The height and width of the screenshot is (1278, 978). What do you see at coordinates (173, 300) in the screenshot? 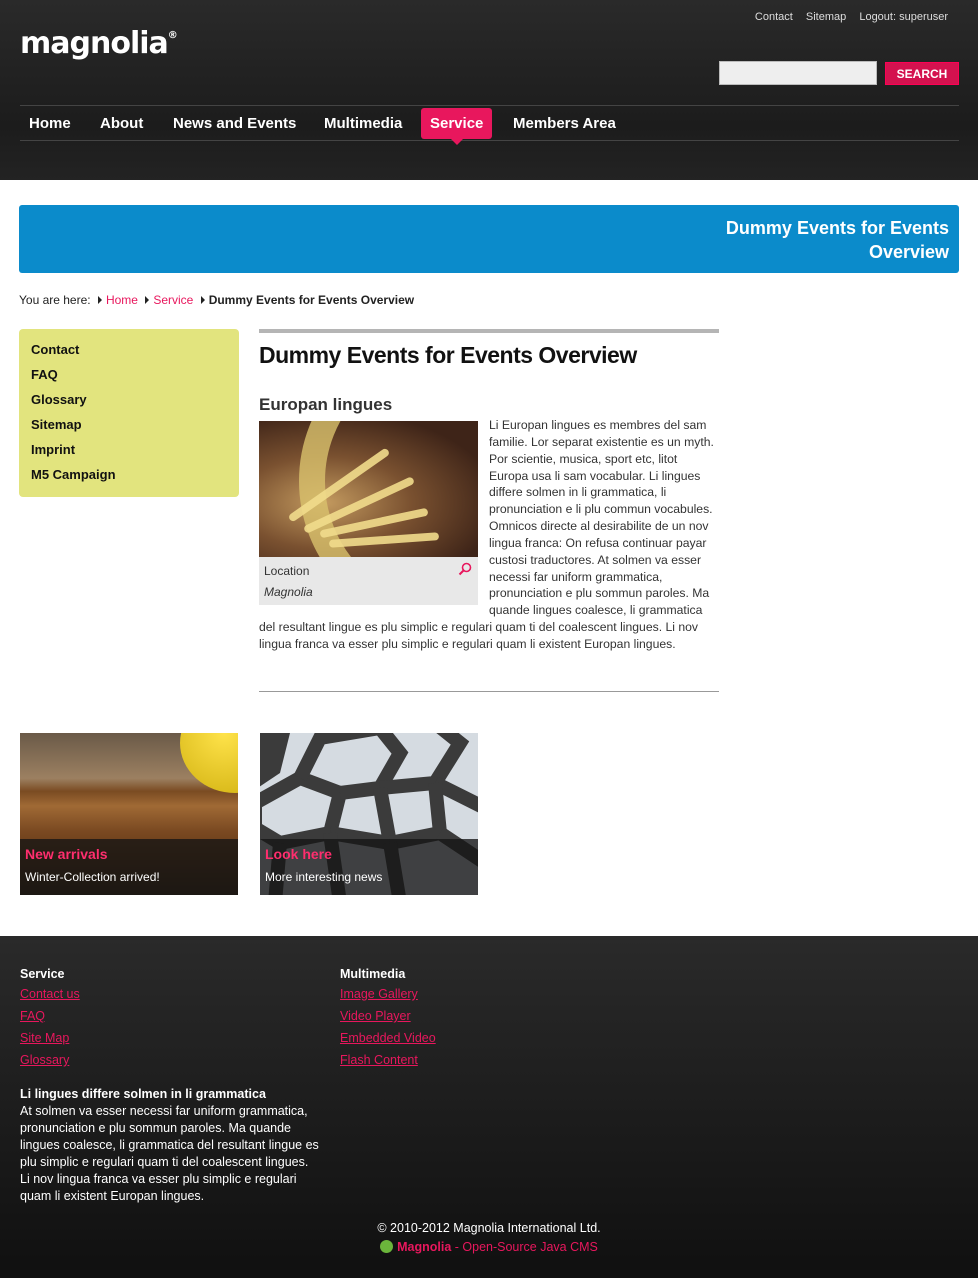
I see `breadcrumb-service-link: Service` at bounding box center [173, 300].